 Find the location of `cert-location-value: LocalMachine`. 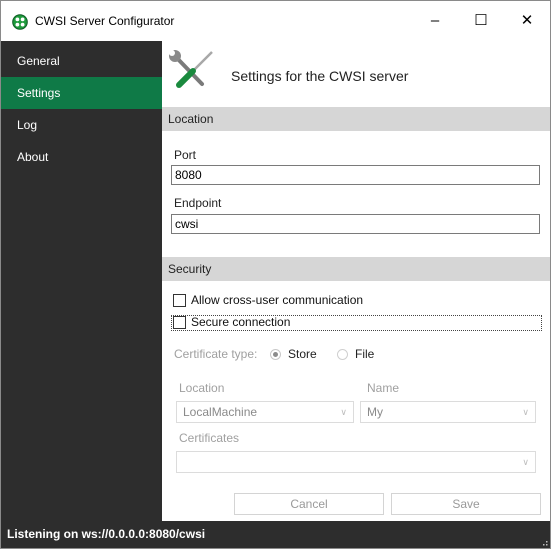

cert-location-value: LocalMachine is located at coordinates (220, 412).